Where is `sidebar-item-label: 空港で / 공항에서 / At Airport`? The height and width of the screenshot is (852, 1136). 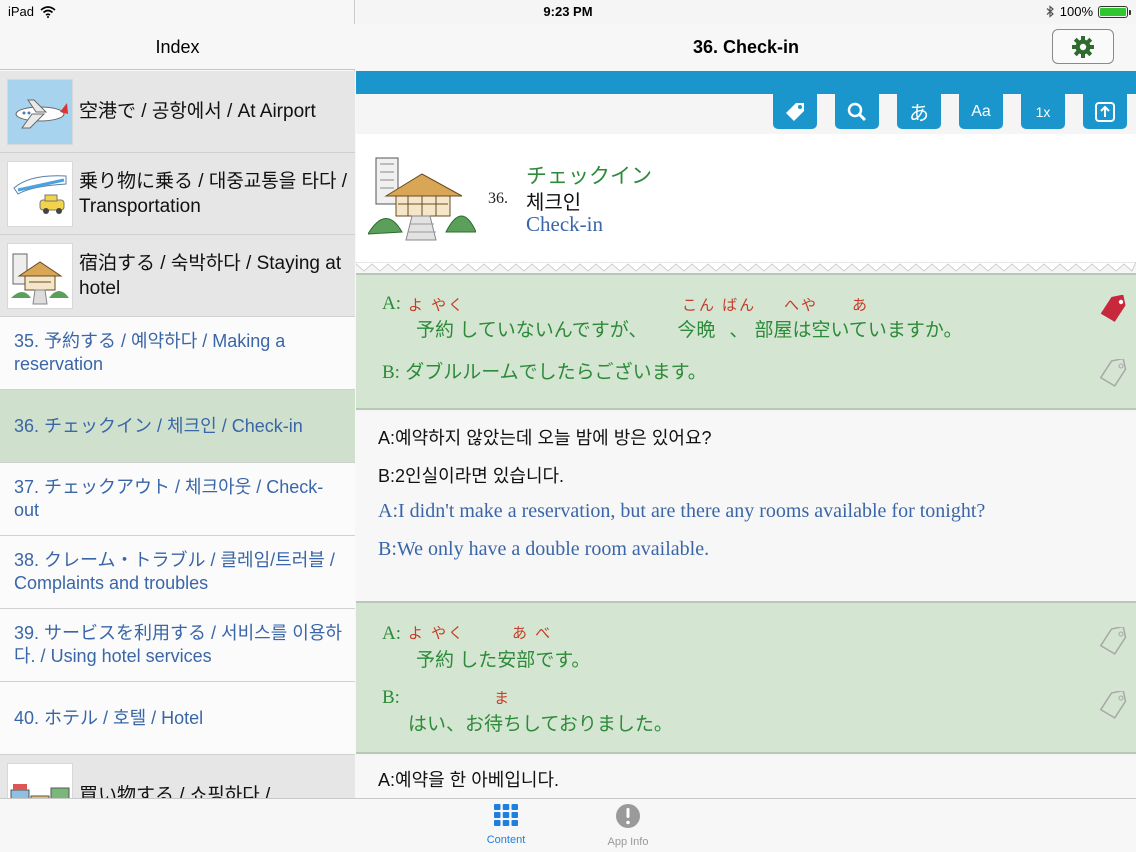
sidebar-item-label: 空港で / 공항에서 / At Airport is located at coordinates (197, 111).